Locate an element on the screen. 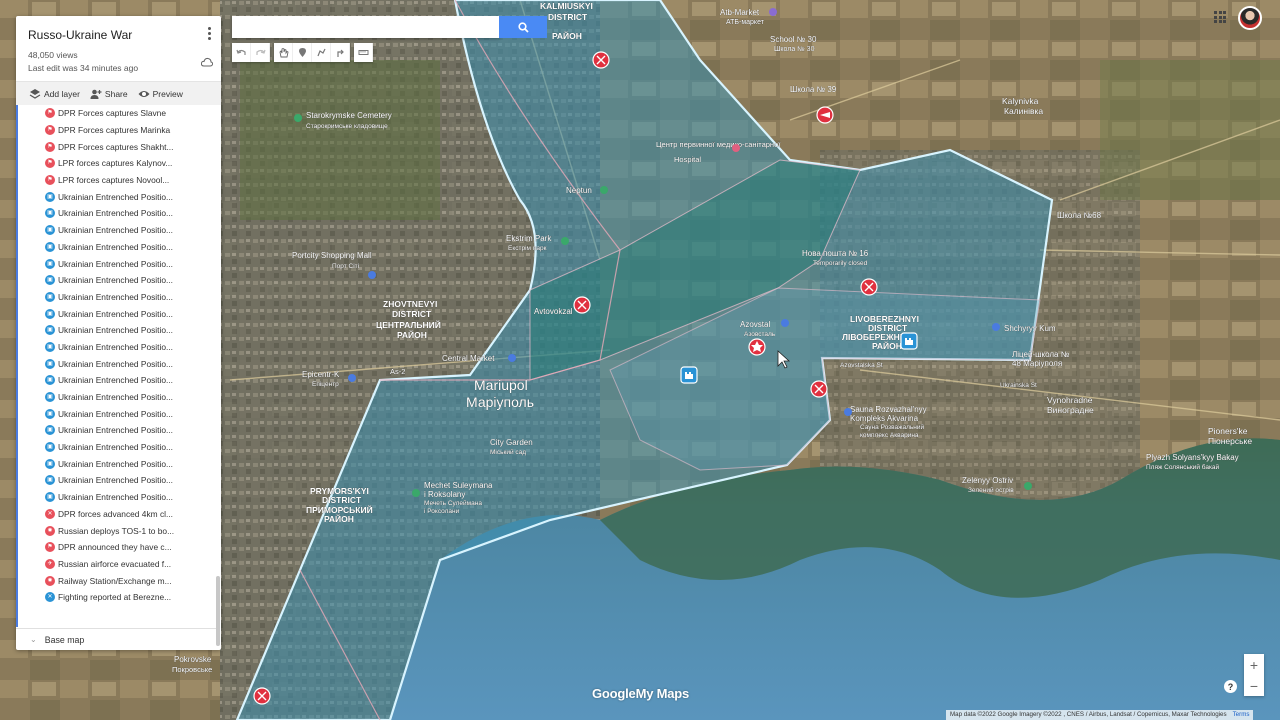  help-icon: ? is located at coordinates (1230, 686).